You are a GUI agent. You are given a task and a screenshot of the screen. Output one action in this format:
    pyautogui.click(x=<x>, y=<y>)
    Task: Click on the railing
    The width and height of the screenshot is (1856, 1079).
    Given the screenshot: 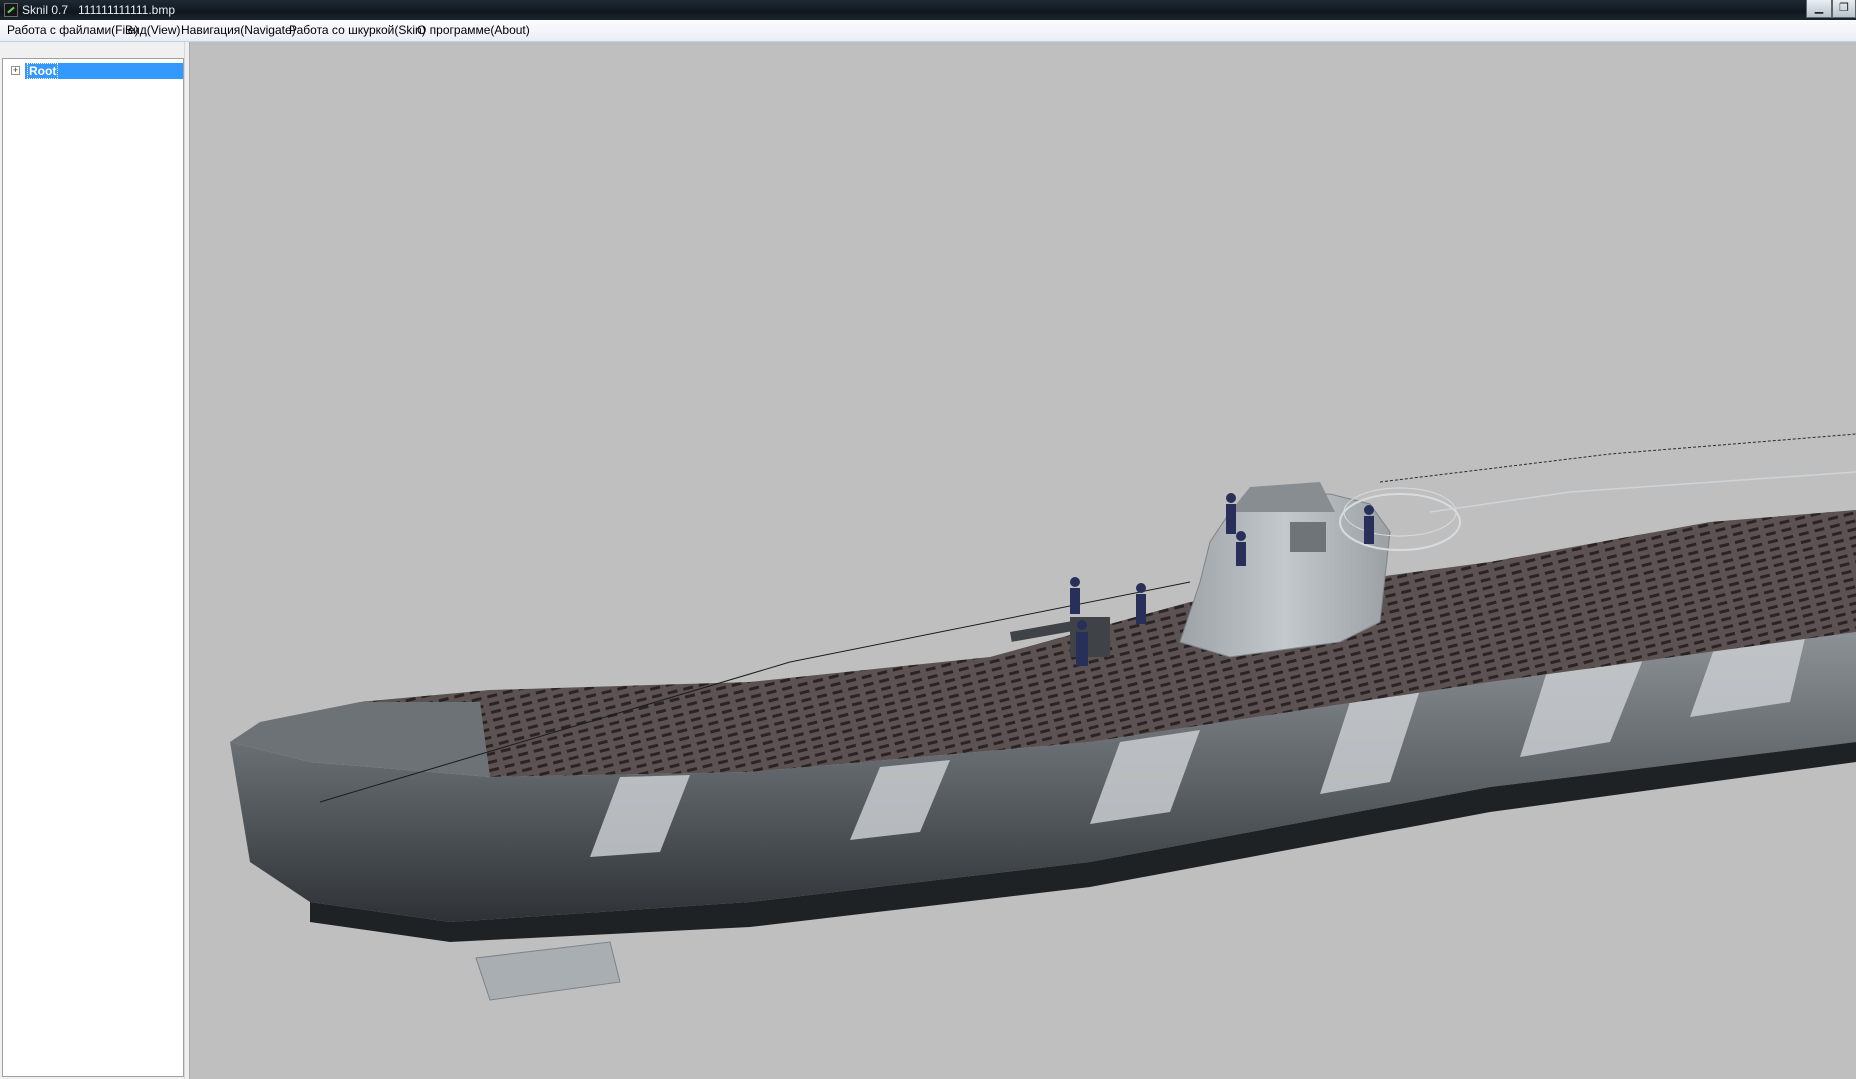 What is the action you would take?
    pyautogui.click(x=1642, y=492)
    